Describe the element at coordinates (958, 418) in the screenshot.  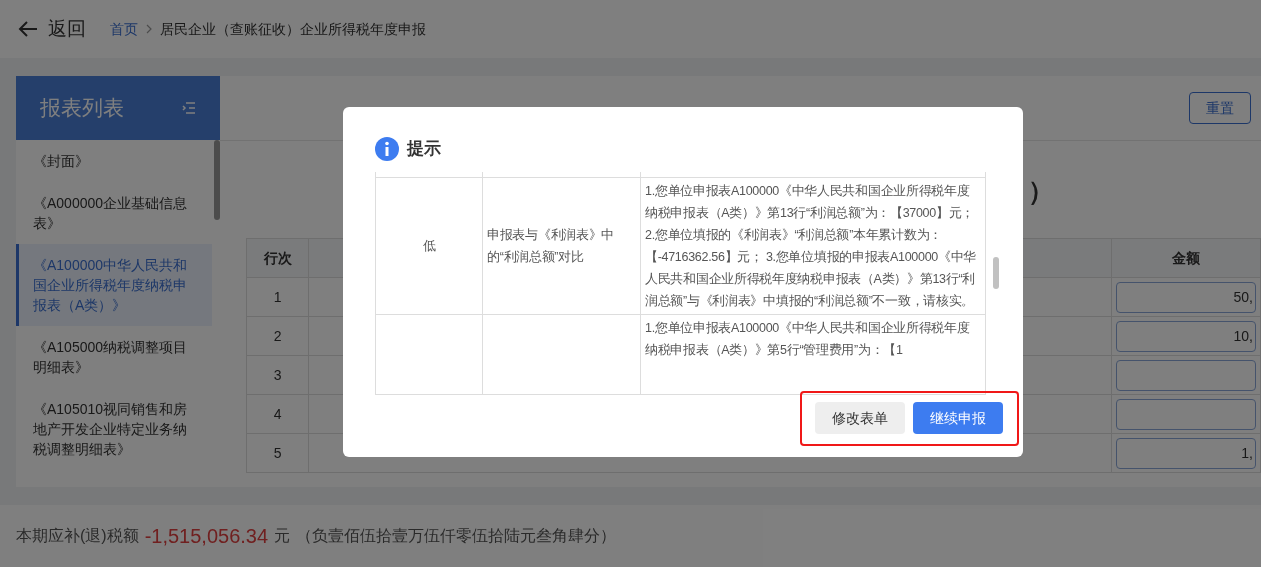
I see `continue-button: 继续申报` at that location.